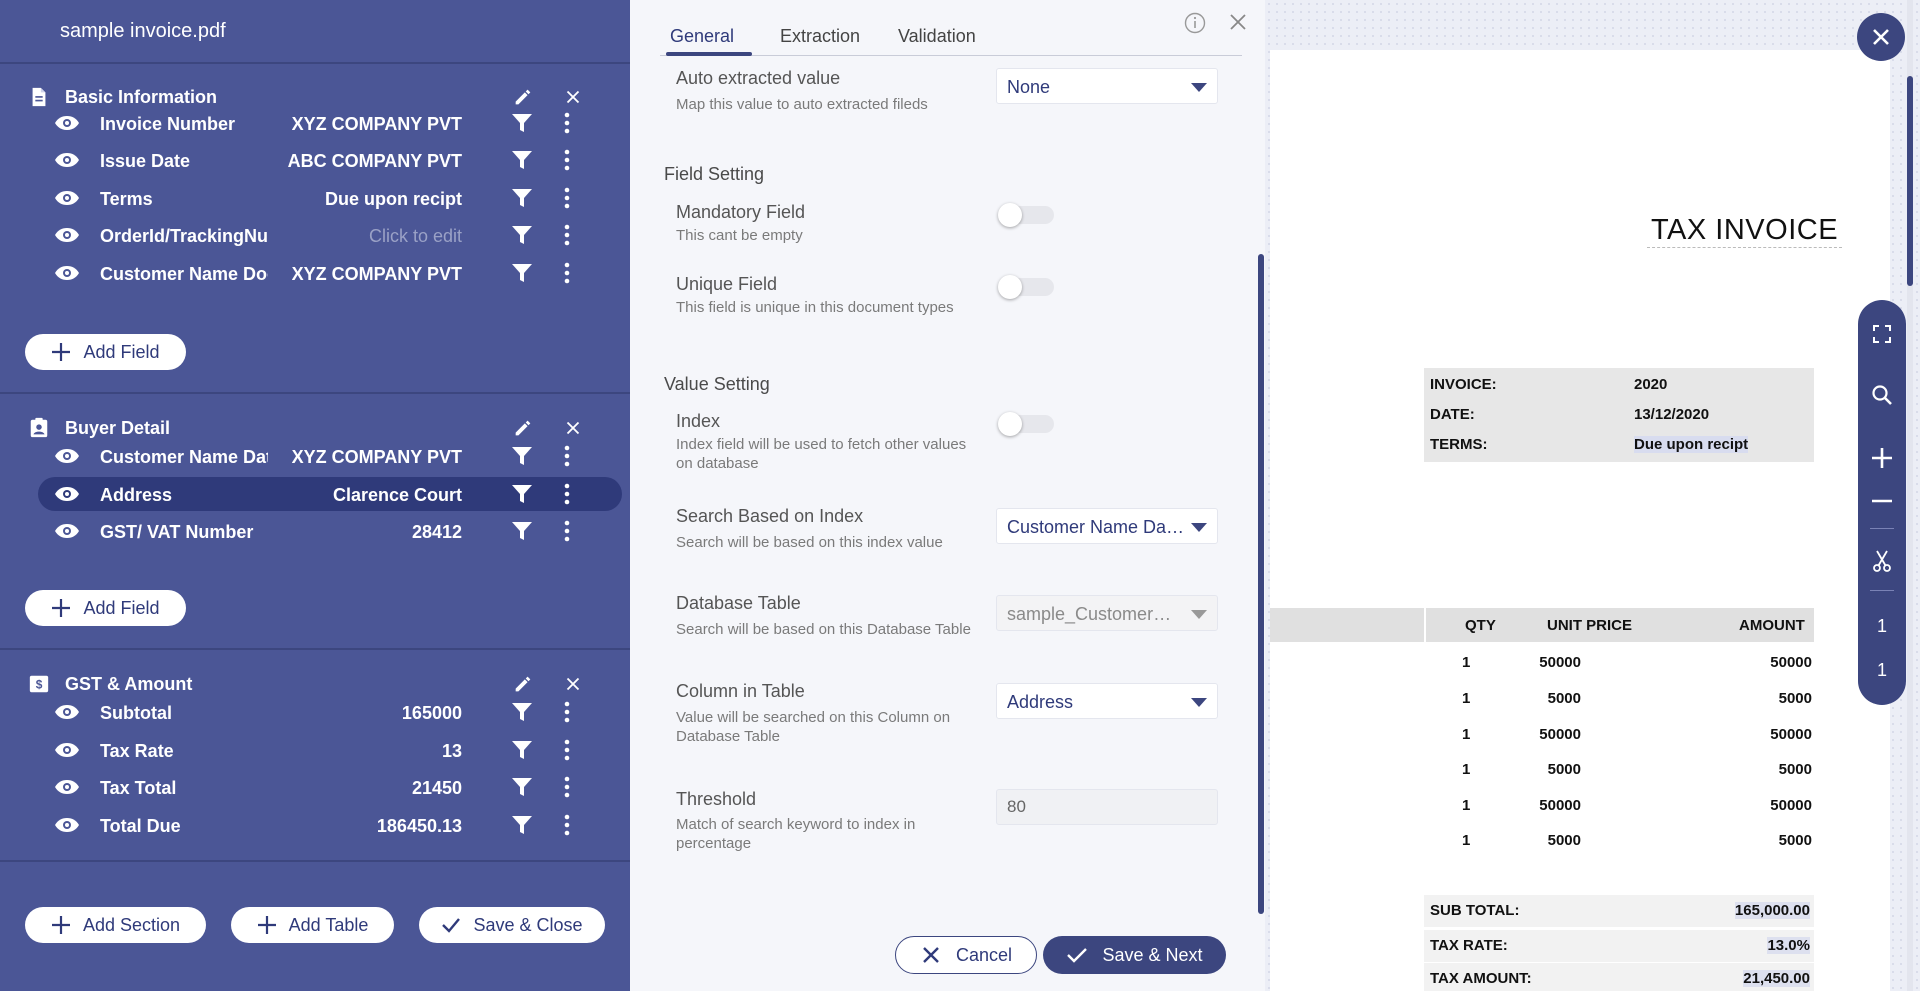  I want to click on page-current: 1, so click(1882, 626).